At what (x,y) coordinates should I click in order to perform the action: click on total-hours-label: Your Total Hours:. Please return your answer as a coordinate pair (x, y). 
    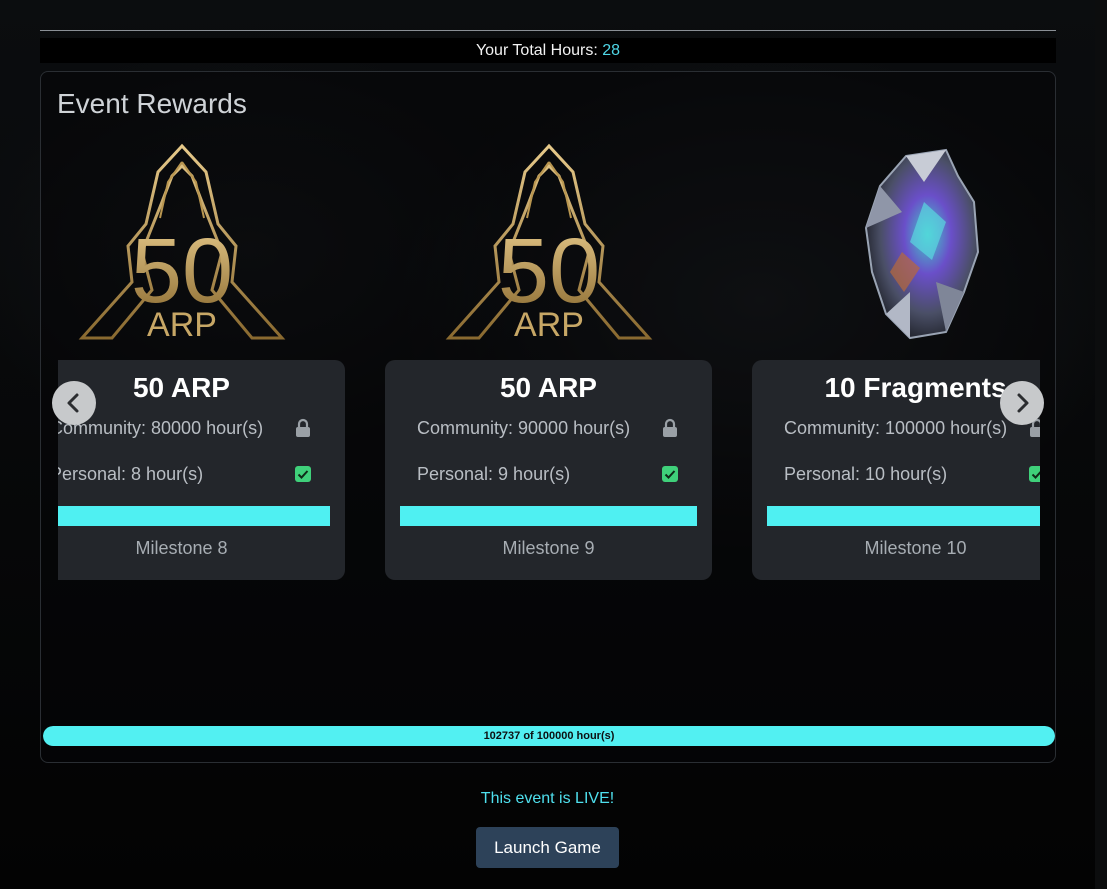
    Looking at the image, I should click on (536, 50).